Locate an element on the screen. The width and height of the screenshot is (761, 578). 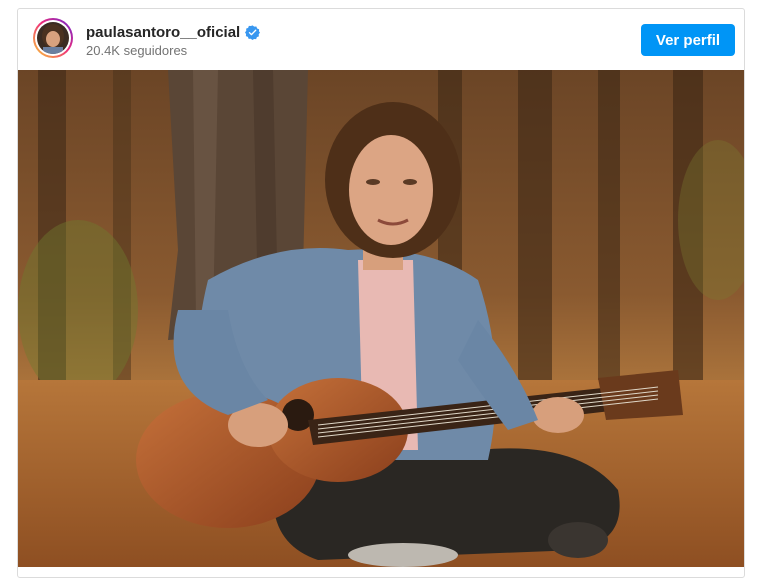
avatar is located at coordinates (53, 38).